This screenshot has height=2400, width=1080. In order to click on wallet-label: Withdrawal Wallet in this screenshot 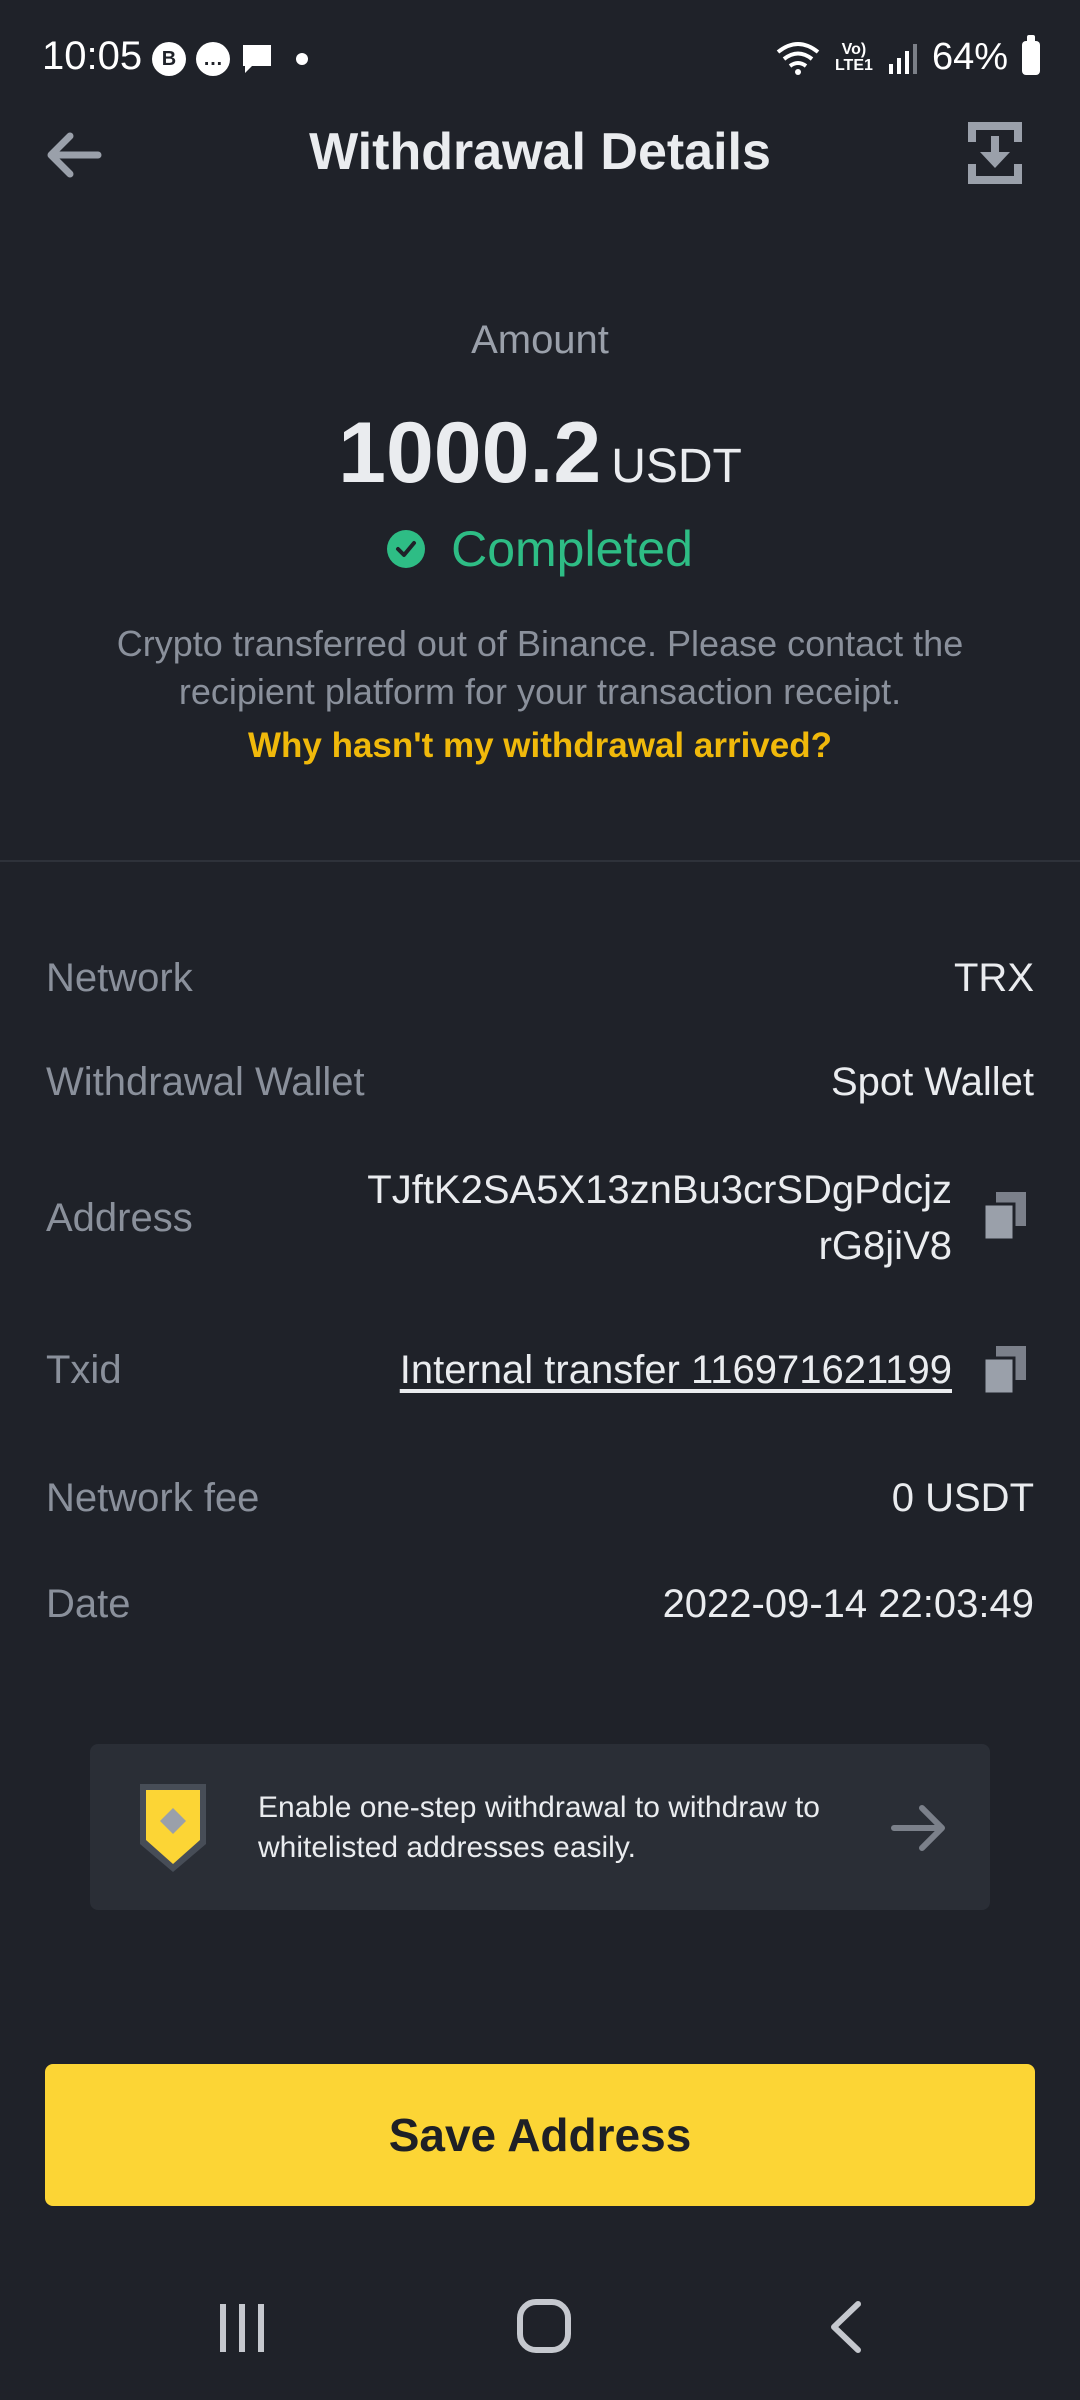, I will do `click(205, 1082)`.